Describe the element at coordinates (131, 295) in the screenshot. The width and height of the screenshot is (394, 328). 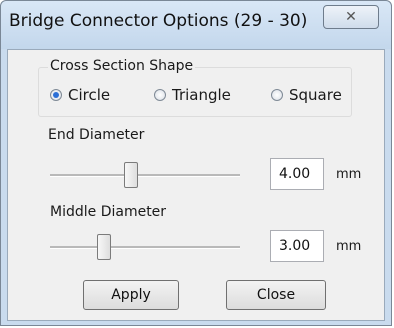
I see `apply-button: Apply` at that location.